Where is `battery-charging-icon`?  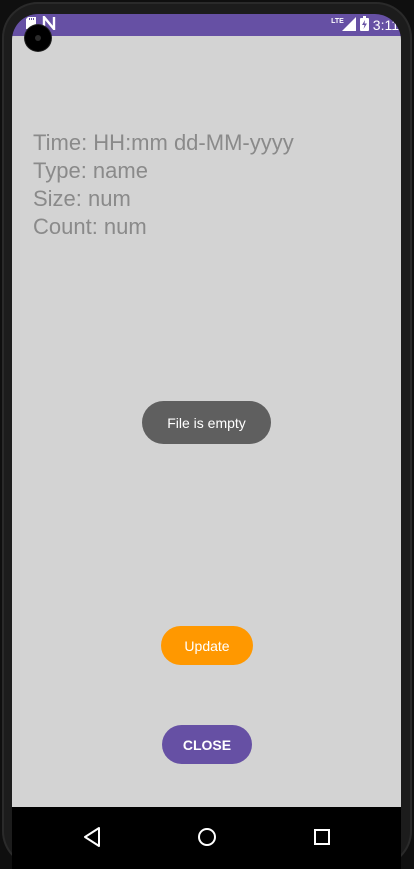 battery-charging-icon is located at coordinates (364, 25).